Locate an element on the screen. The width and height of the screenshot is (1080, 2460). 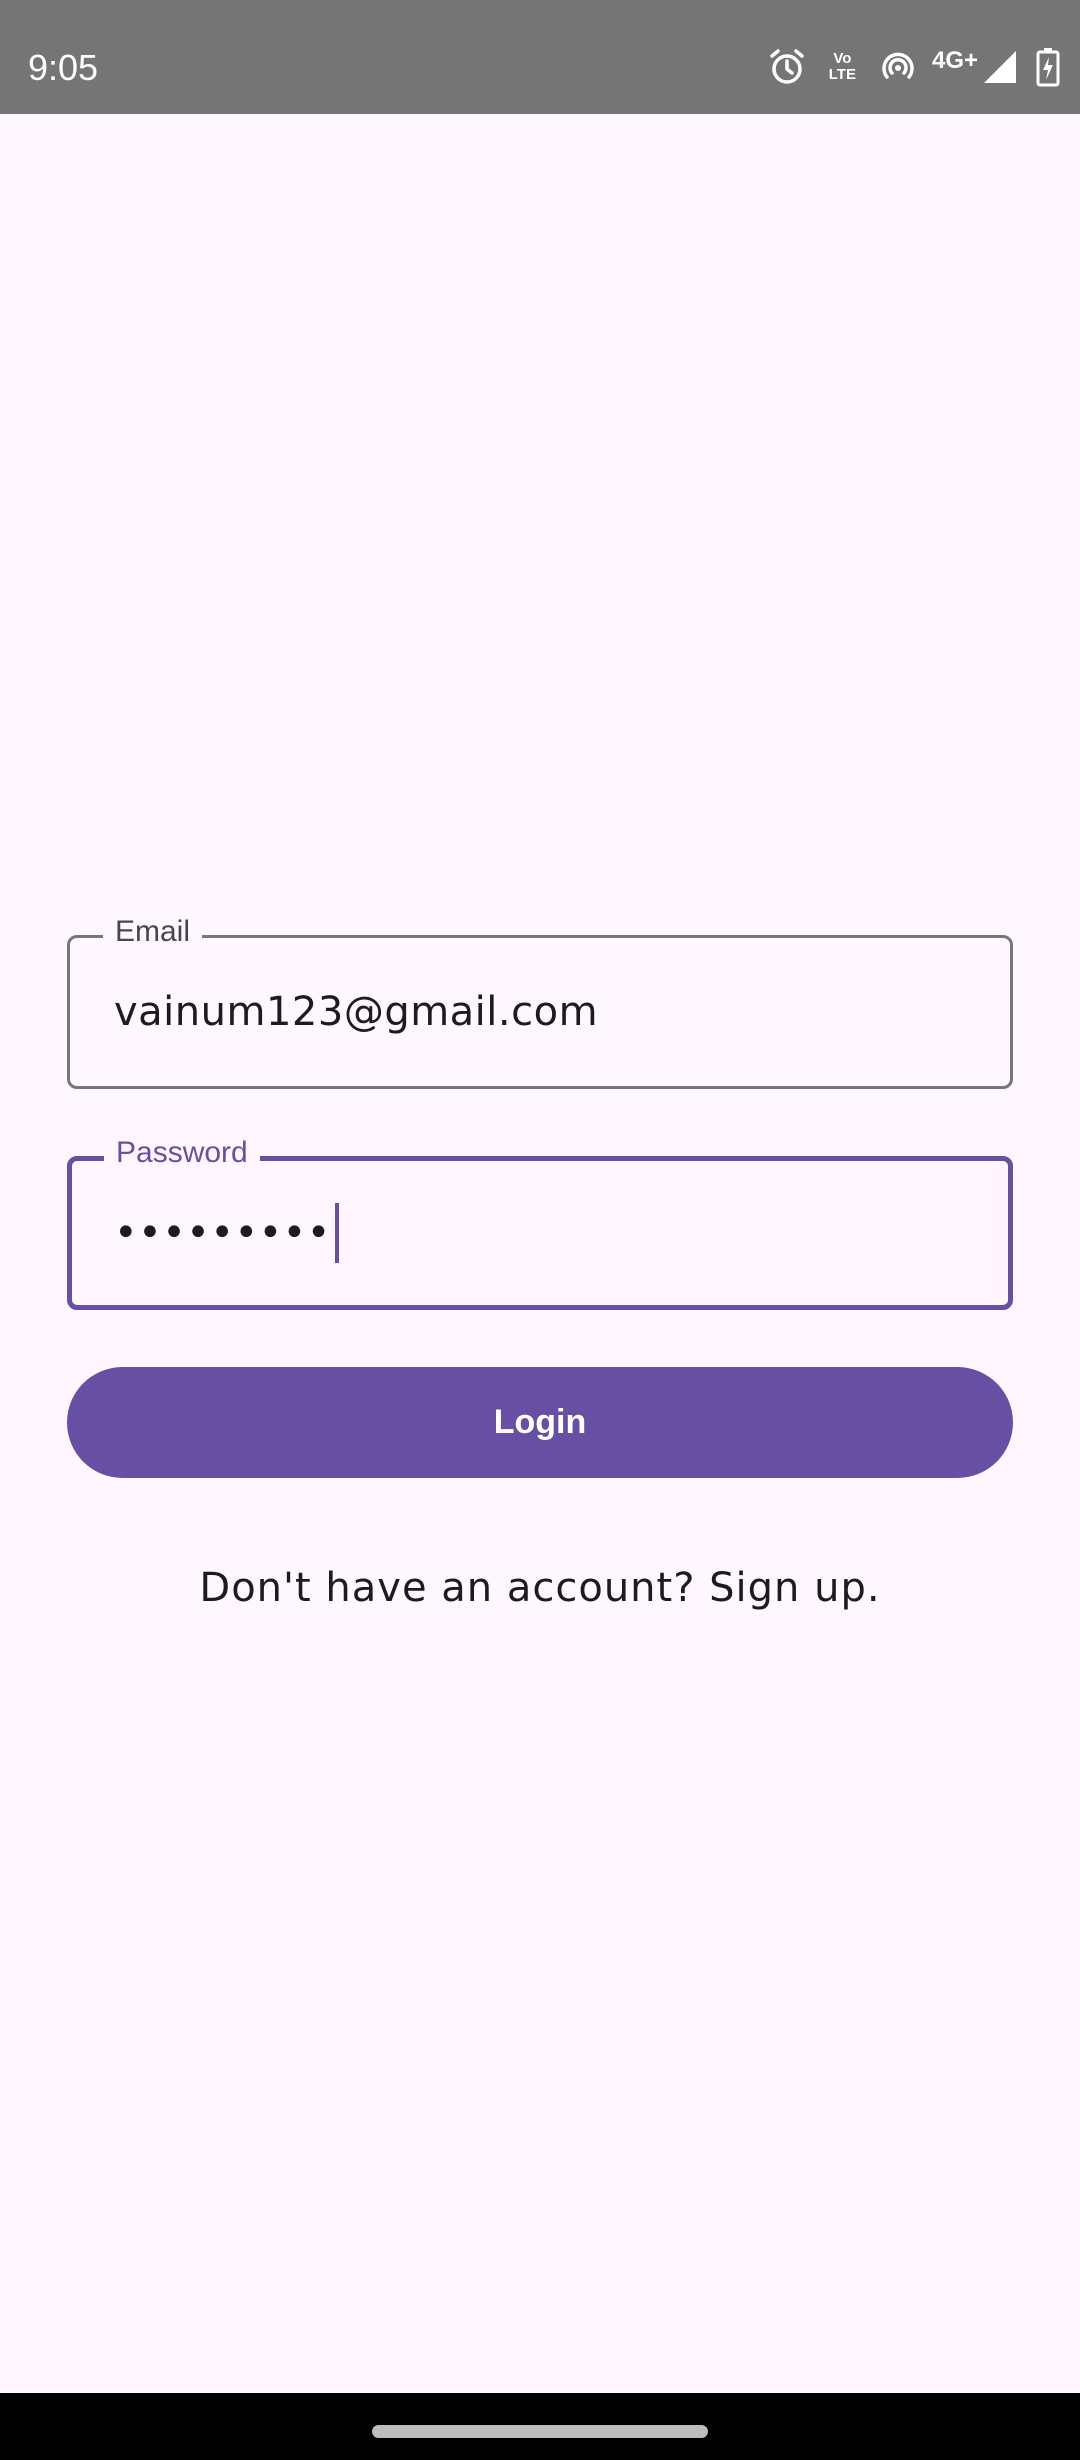
navigation-bar is located at coordinates (540, 2426).